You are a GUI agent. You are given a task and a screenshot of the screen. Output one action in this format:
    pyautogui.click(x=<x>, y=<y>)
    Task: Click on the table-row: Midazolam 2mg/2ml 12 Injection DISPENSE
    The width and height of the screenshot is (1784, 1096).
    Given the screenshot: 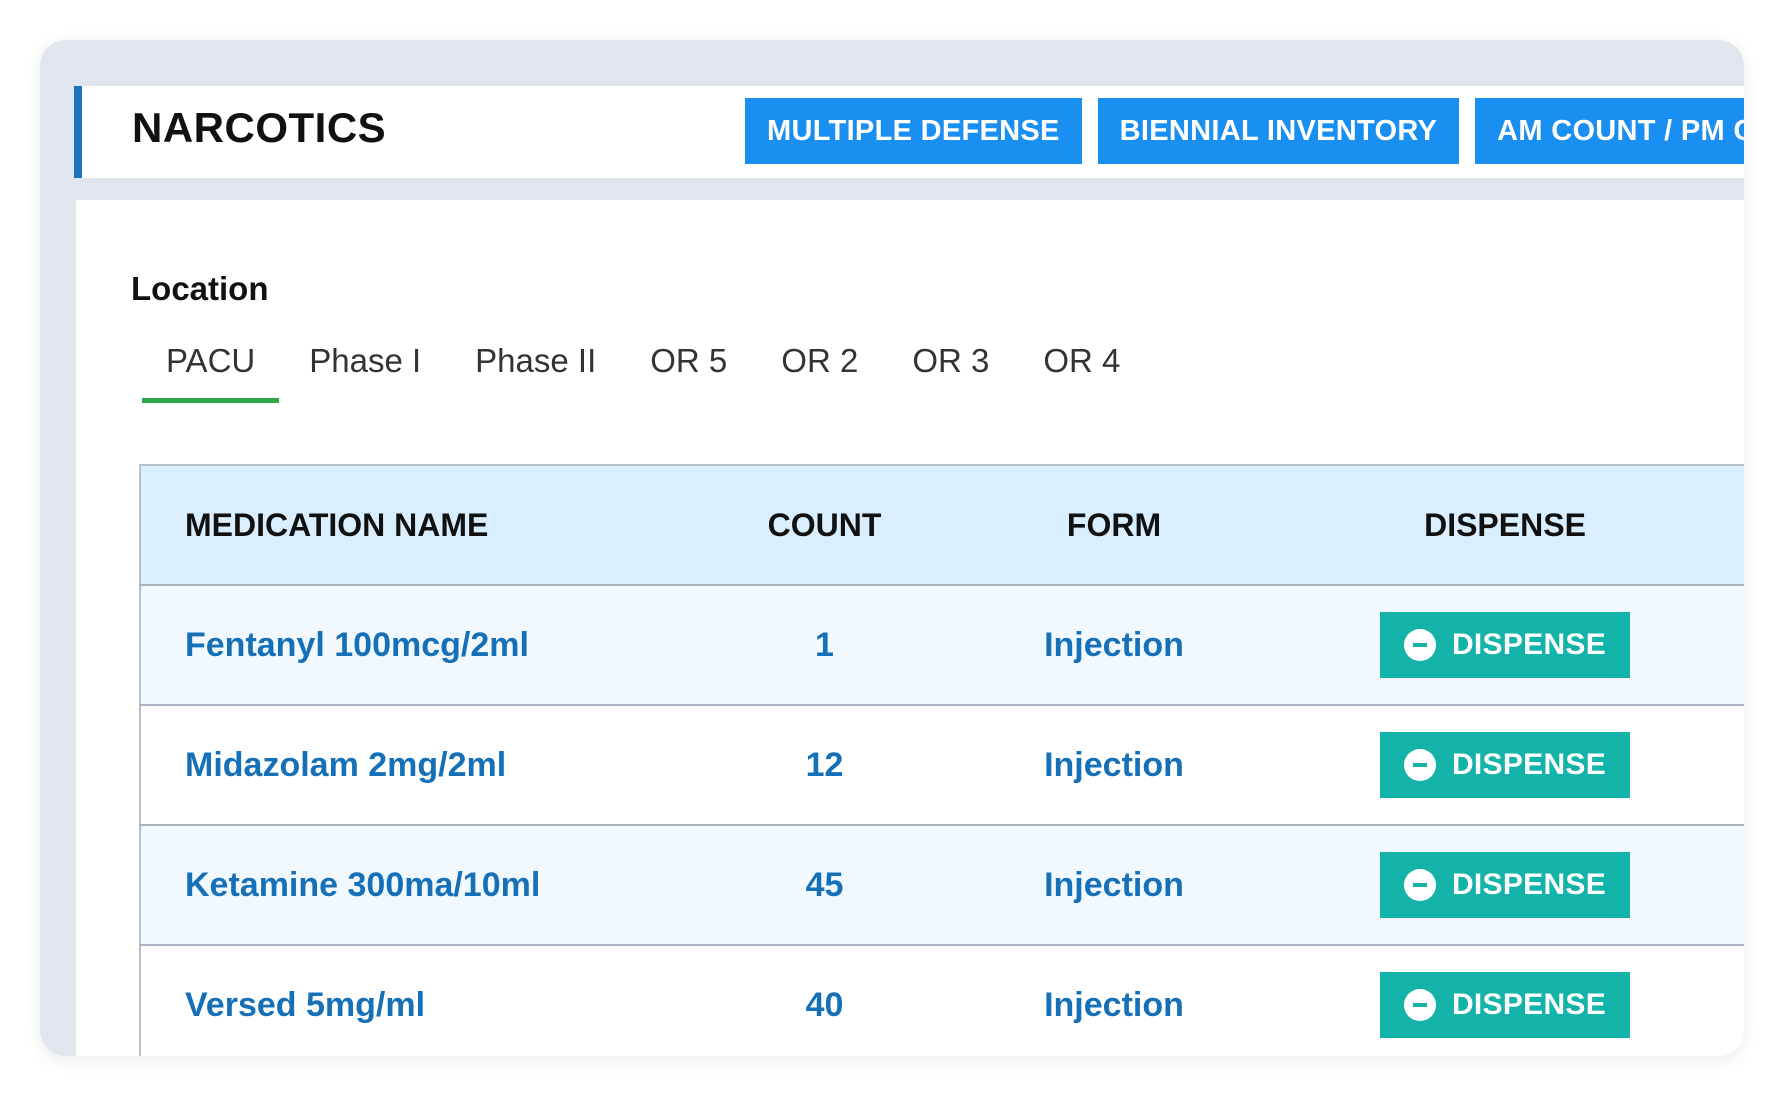 What is the action you would take?
    pyautogui.click(x=942, y=765)
    